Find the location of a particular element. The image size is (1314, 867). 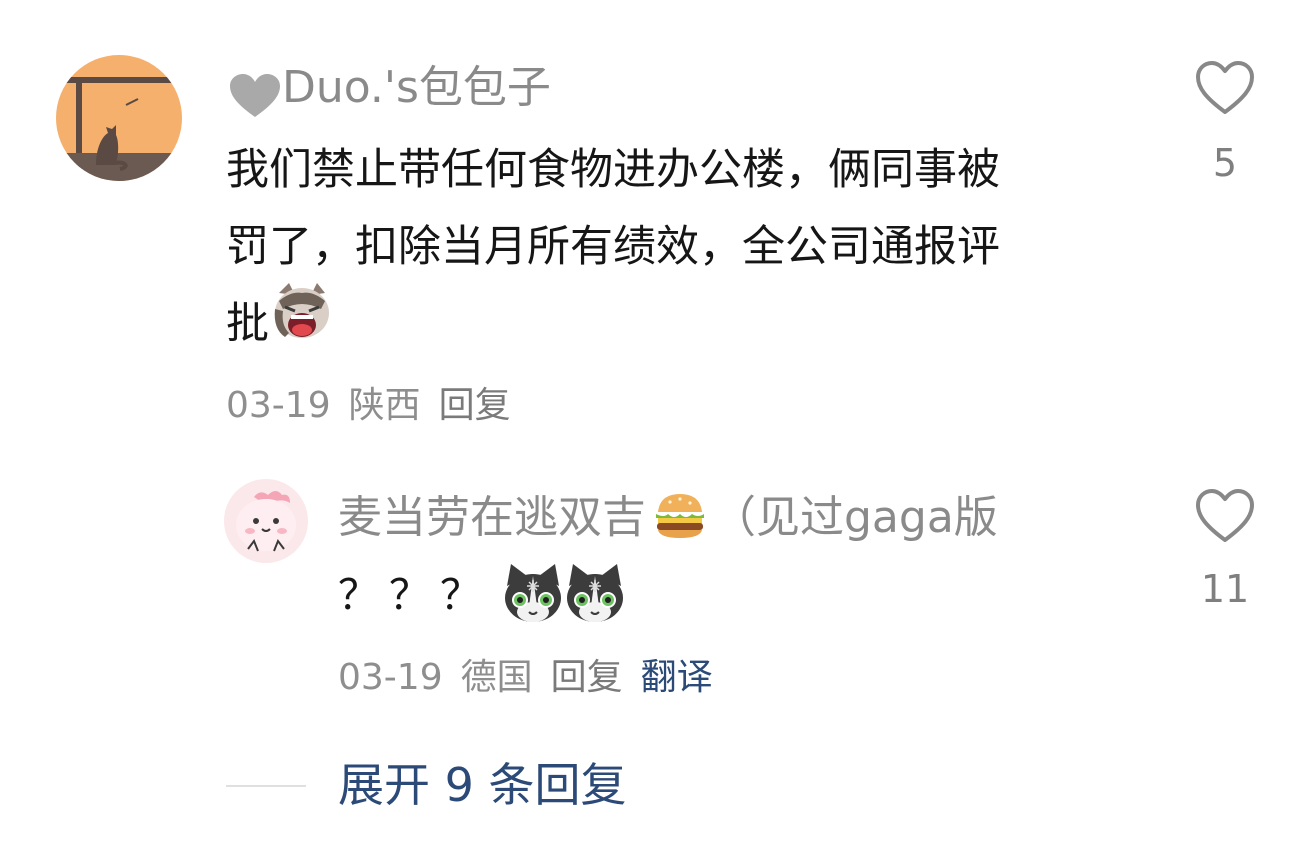

username-suffix: （见过gaga版 is located at coordinates (855, 517).